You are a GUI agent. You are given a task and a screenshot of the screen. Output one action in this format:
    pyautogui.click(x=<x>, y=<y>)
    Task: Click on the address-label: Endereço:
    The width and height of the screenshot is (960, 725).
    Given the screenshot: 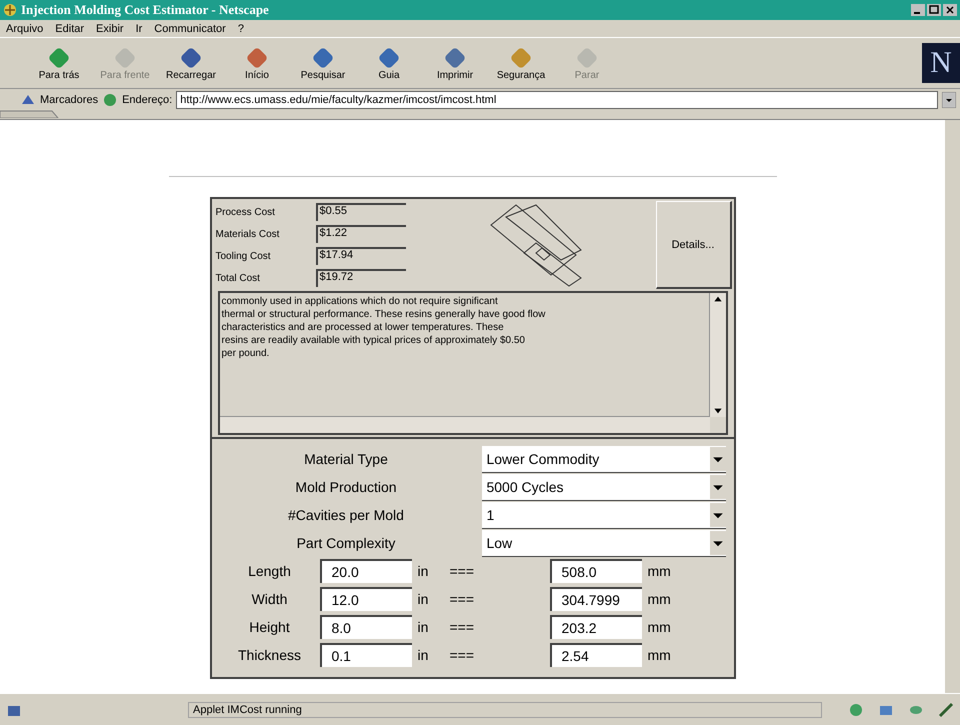 What is the action you would take?
    pyautogui.click(x=147, y=100)
    